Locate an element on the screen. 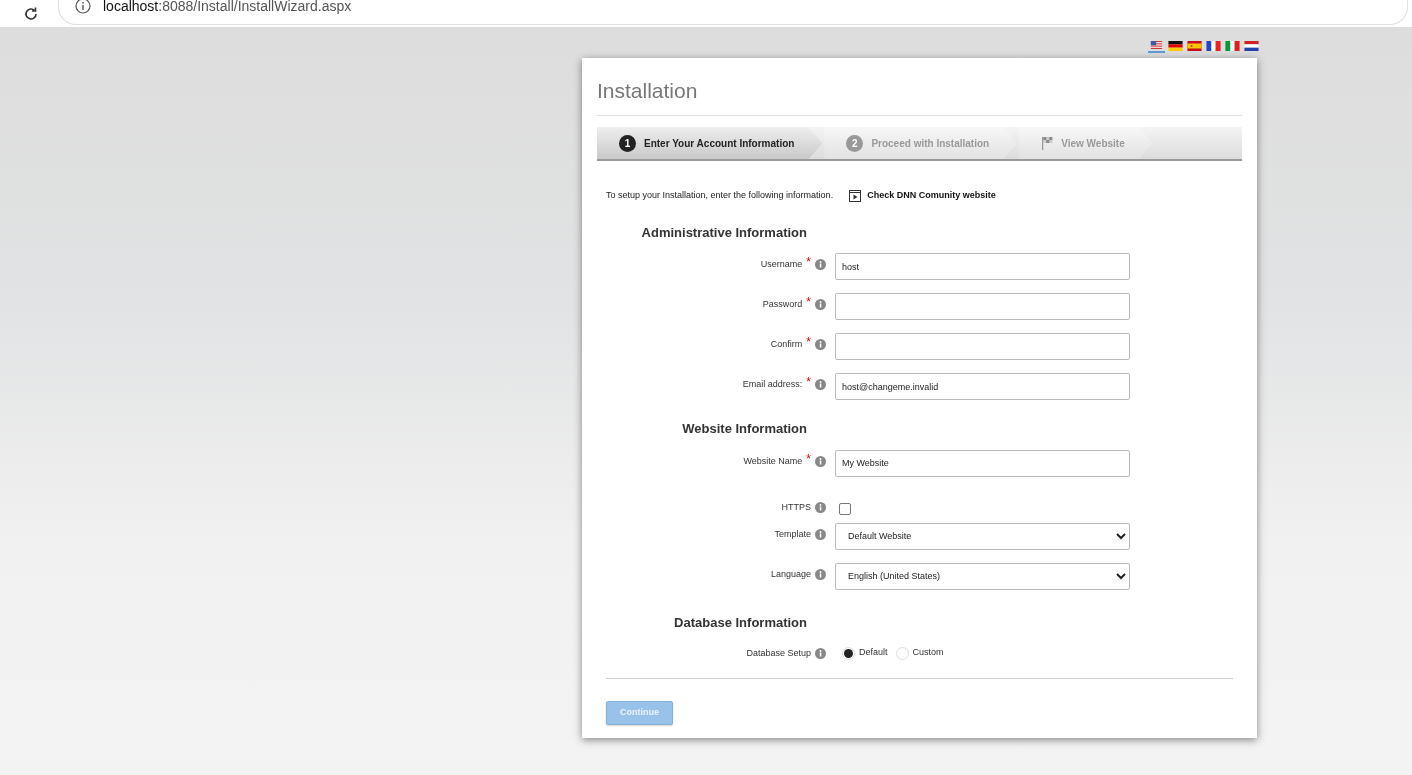  field-label: Template is located at coordinates (792, 534).